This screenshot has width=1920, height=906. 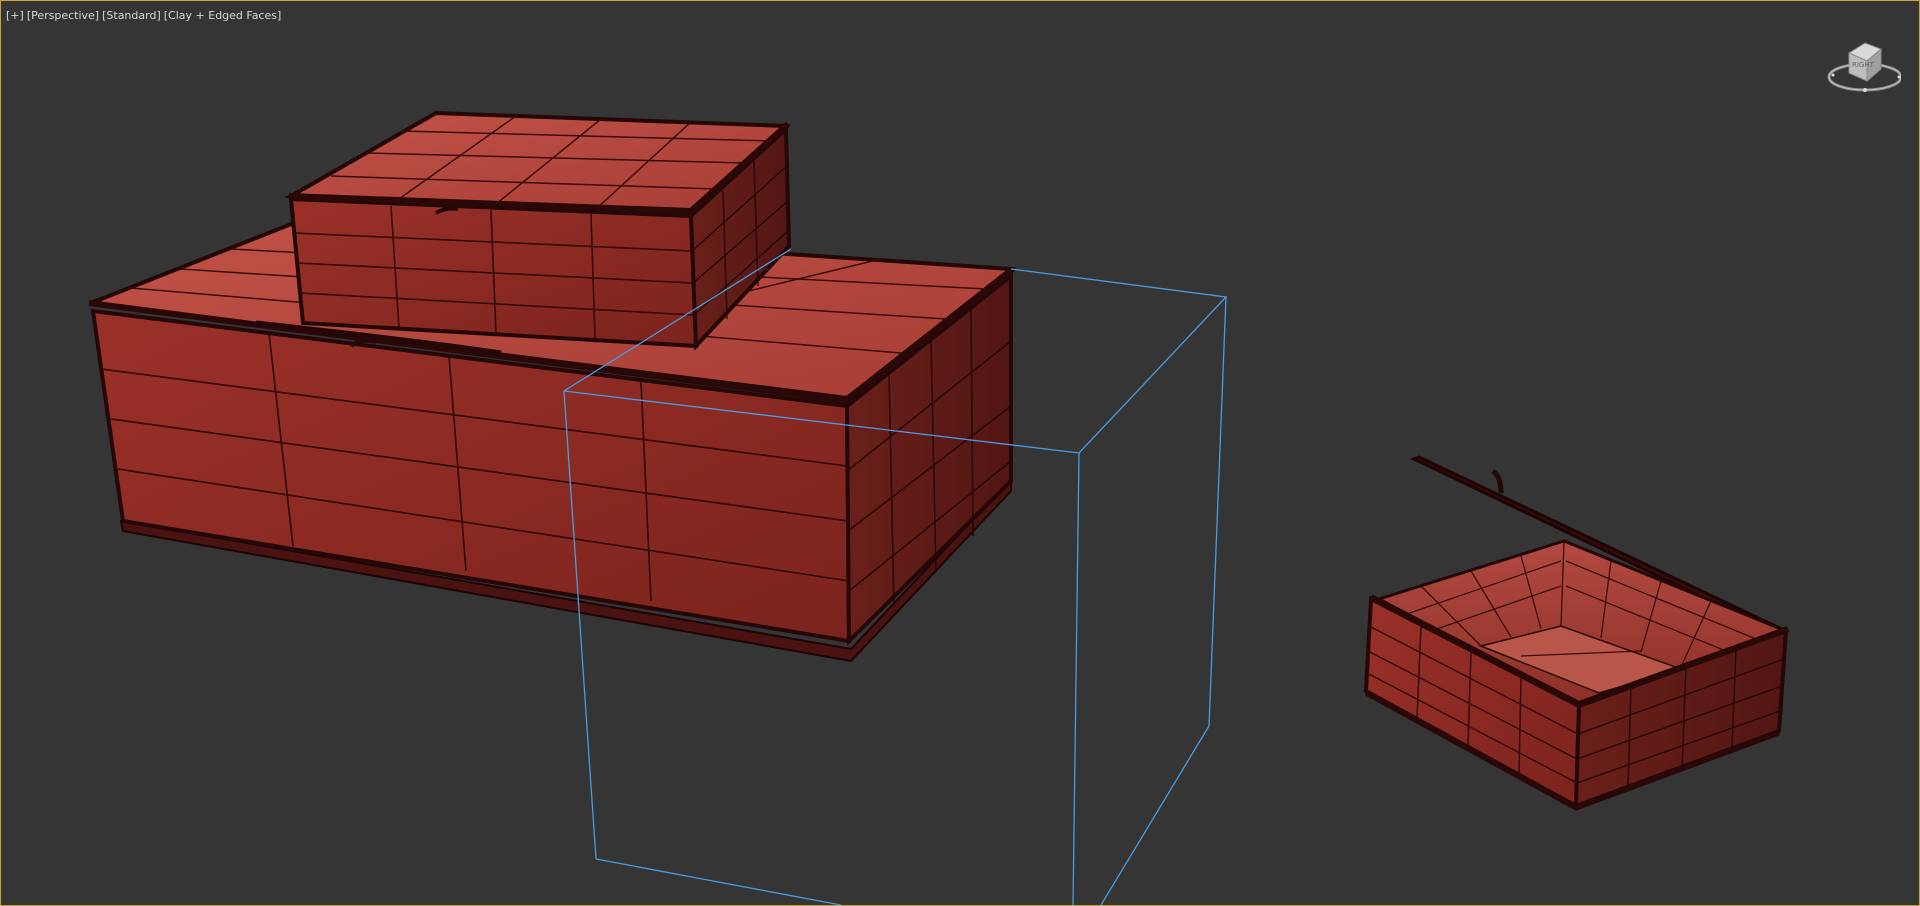 I want to click on viewcube-icon: RIGHT, so click(x=1861, y=66).